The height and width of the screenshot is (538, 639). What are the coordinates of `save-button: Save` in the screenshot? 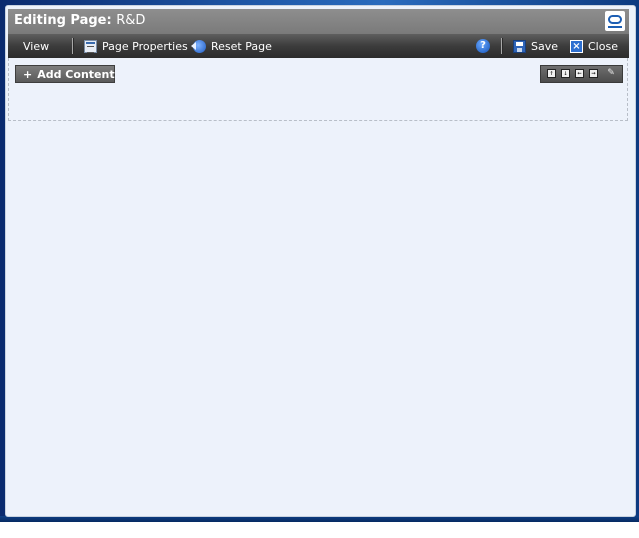 It's located at (535, 46).